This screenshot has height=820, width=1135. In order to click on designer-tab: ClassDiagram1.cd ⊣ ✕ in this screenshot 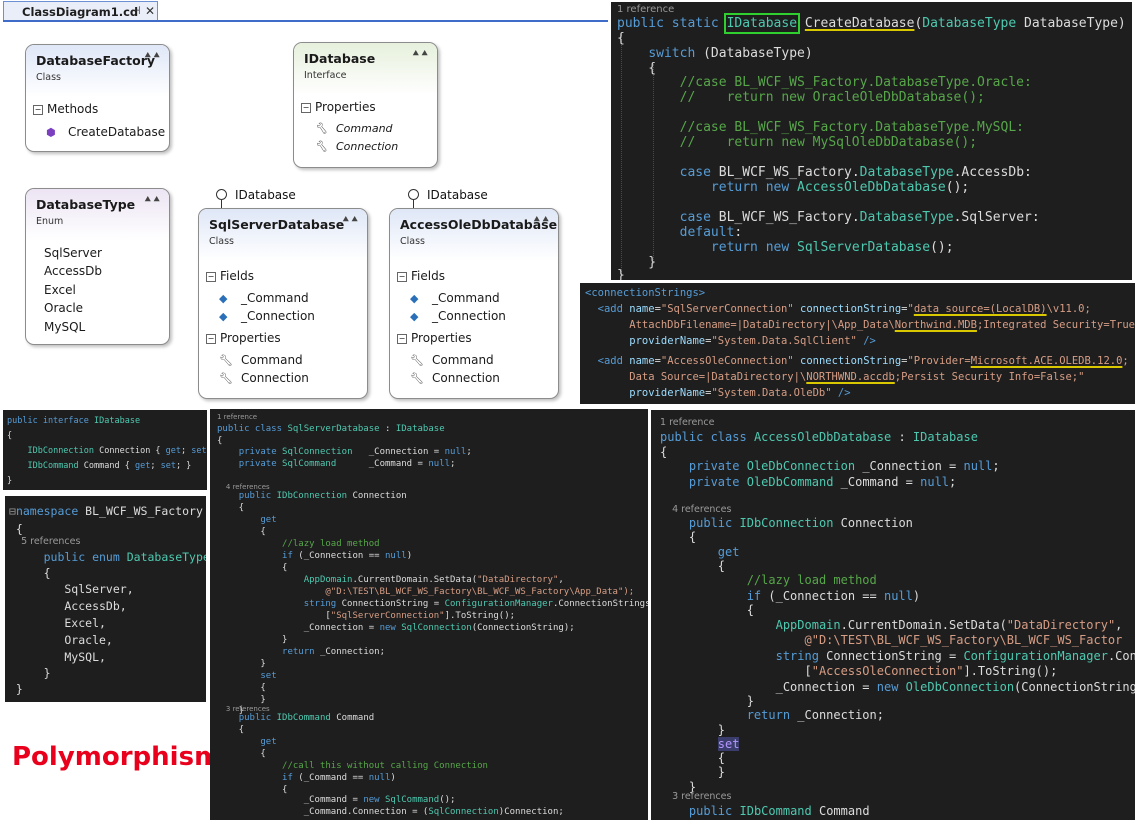, I will do `click(80, 11)`.